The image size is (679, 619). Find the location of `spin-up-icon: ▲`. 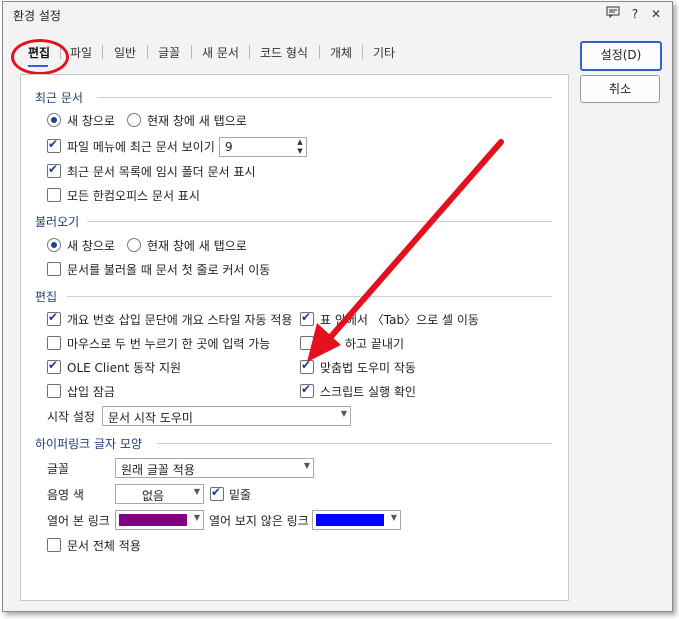

spin-up-icon: ▲ is located at coordinates (300, 142).